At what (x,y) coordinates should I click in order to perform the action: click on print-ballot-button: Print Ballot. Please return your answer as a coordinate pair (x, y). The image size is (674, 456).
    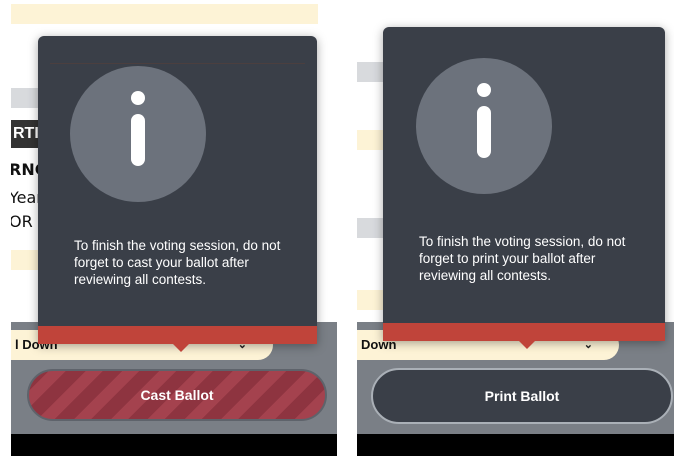
    Looking at the image, I should click on (522, 396).